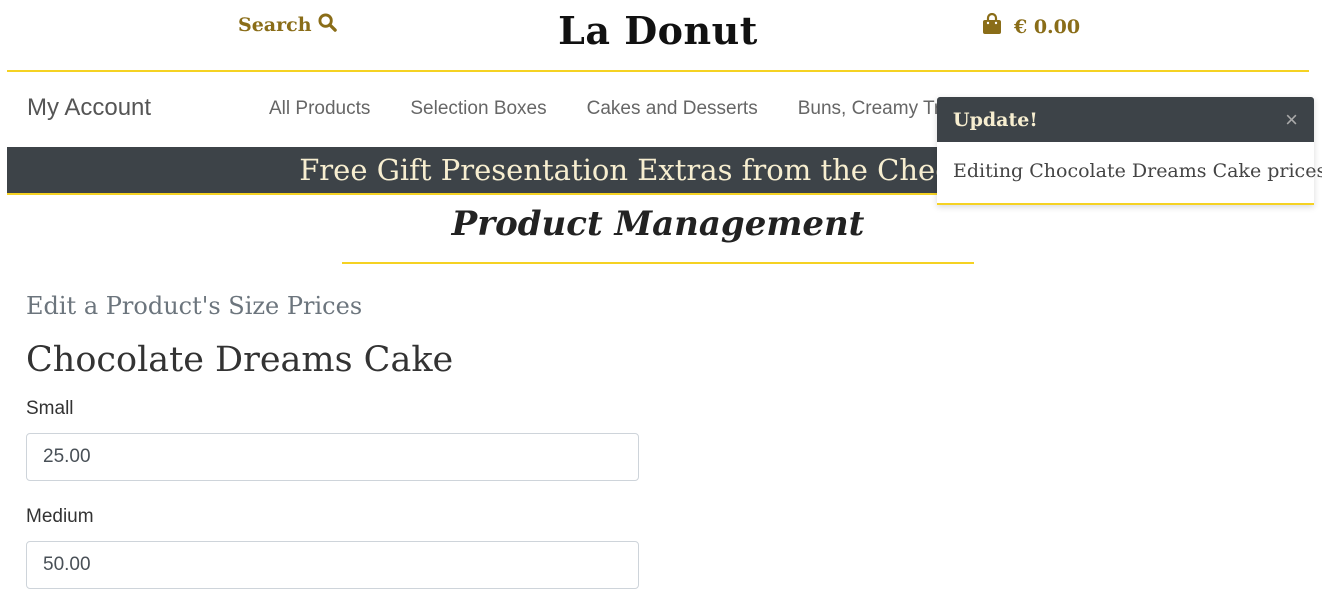 Image resolution: width=1322 pixels, height=611 pixels. Describe the element at coordinates (672, 109) in the screenshot. I see `nav-item-cakes-desserts: Cakes and Desserts` at that location.